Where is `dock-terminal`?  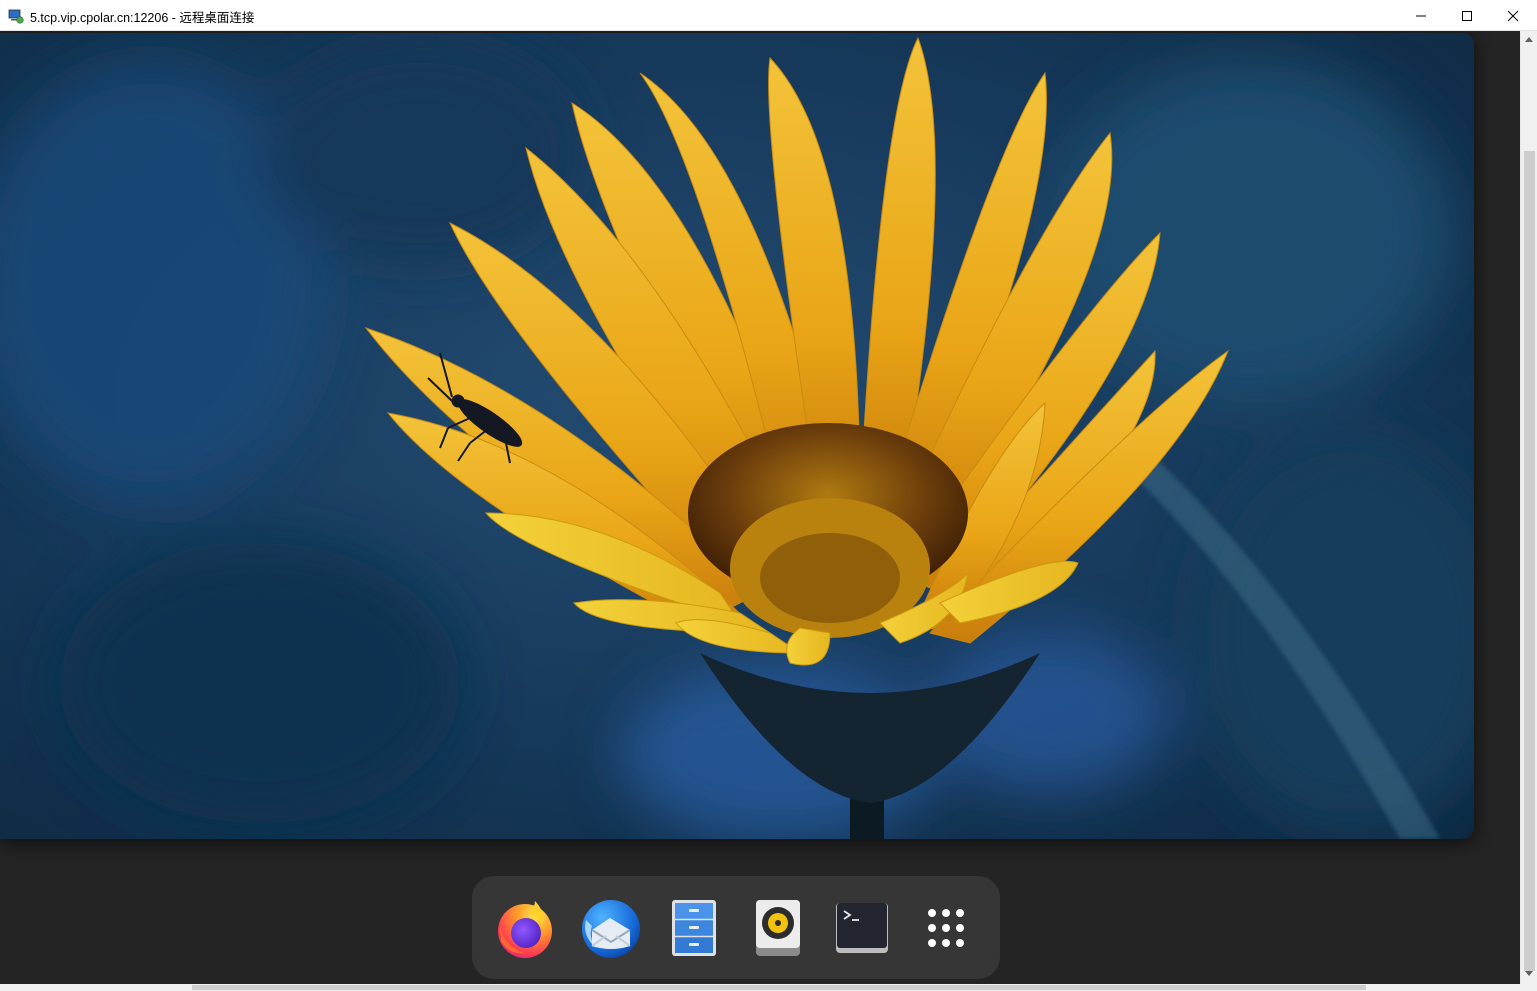 dock-terminal is located at coordinates (862, 928).